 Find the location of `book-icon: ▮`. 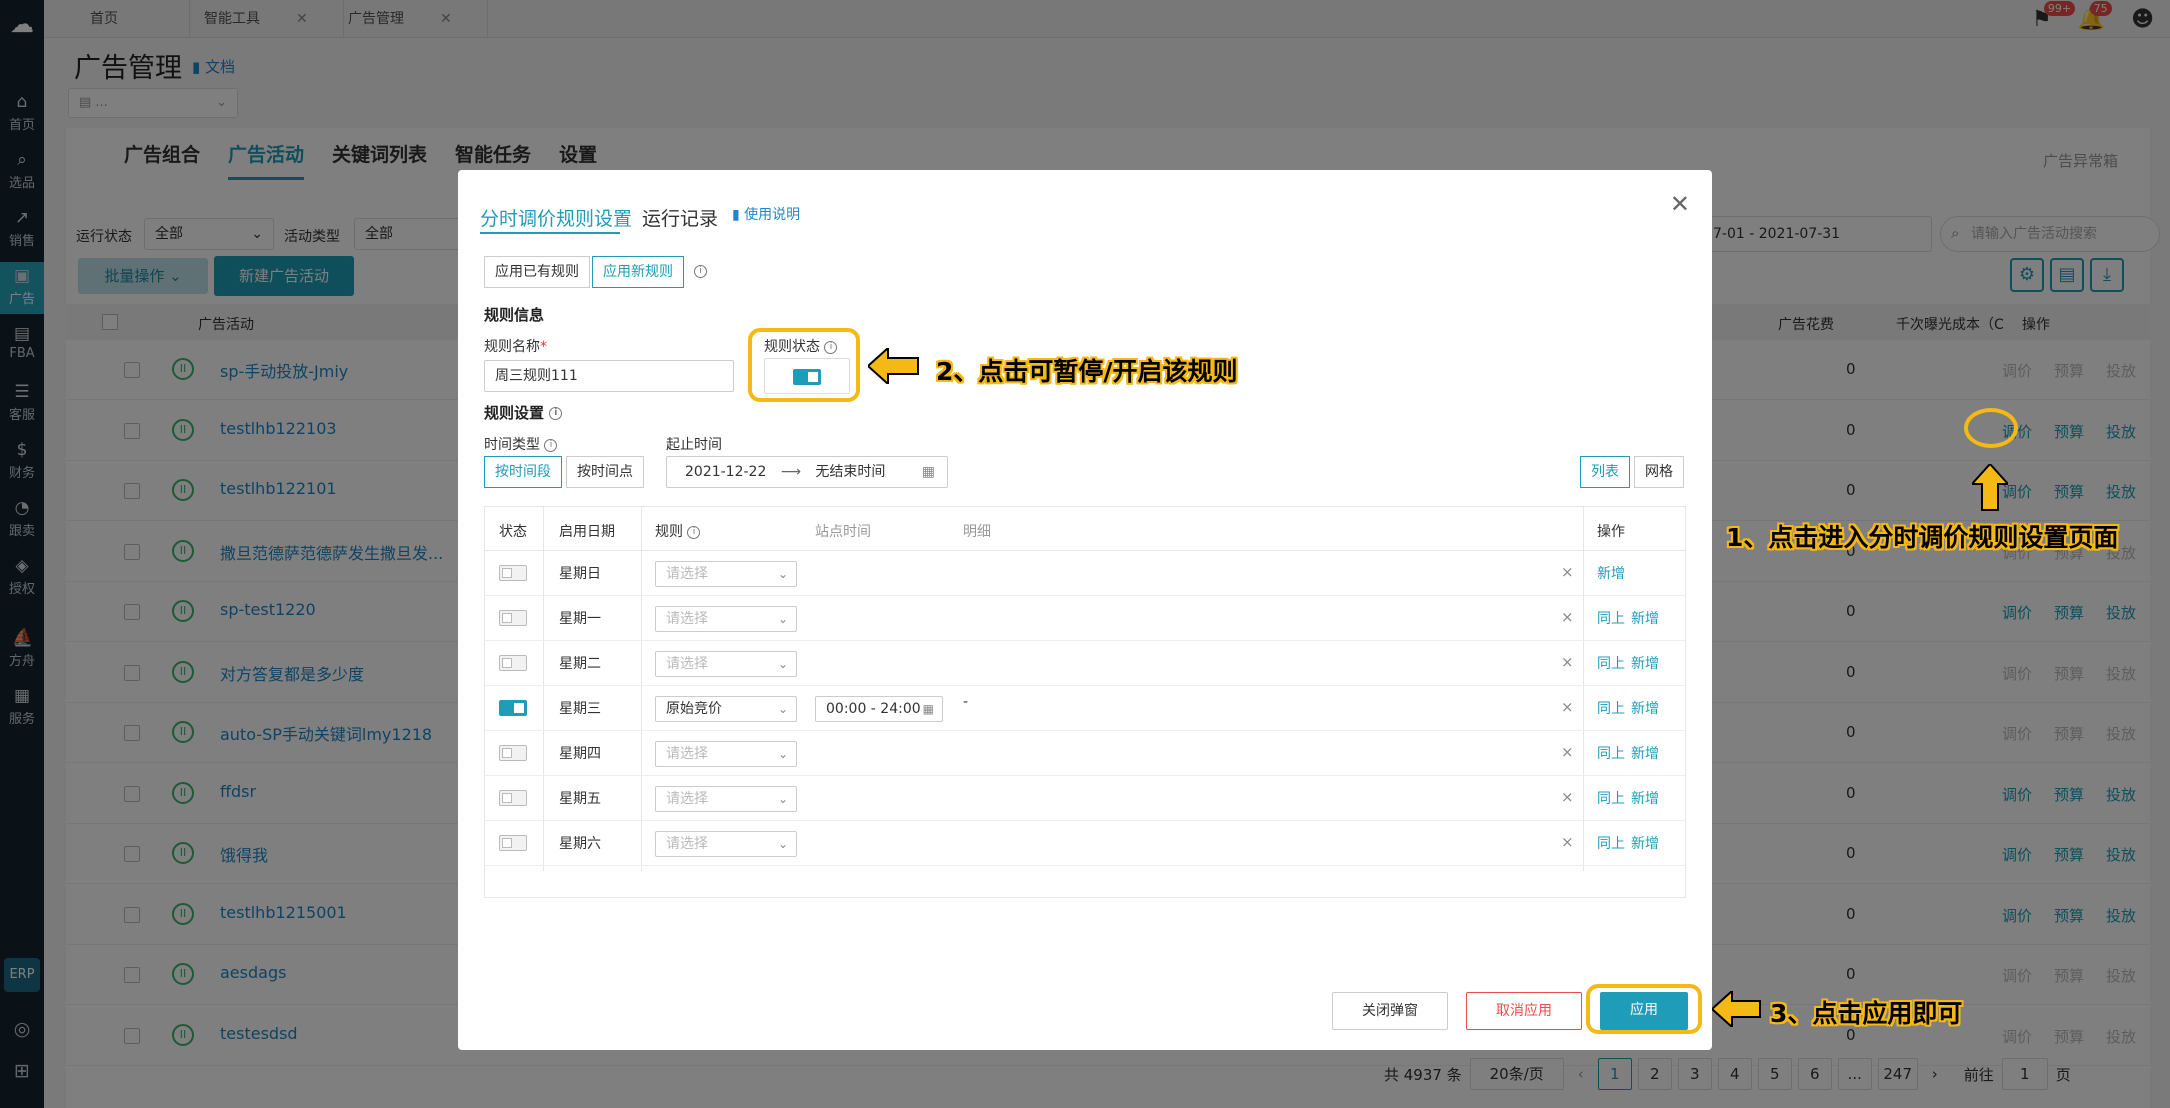

book-icon: ▮ is located at coordinates (738, 215).